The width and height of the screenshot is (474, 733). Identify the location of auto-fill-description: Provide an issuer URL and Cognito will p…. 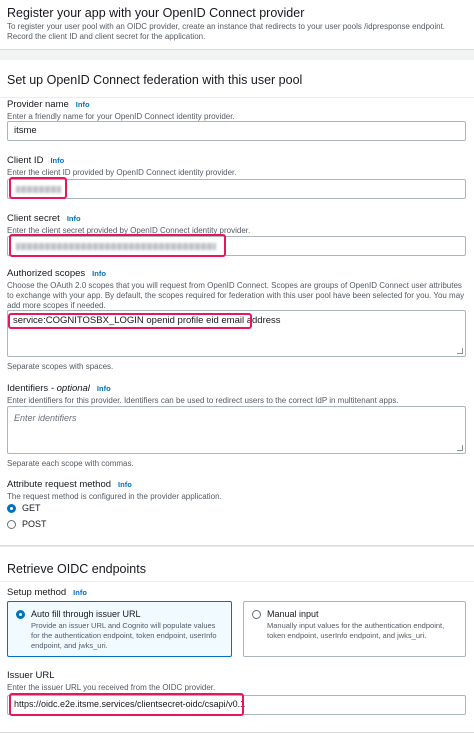
(124, 635).